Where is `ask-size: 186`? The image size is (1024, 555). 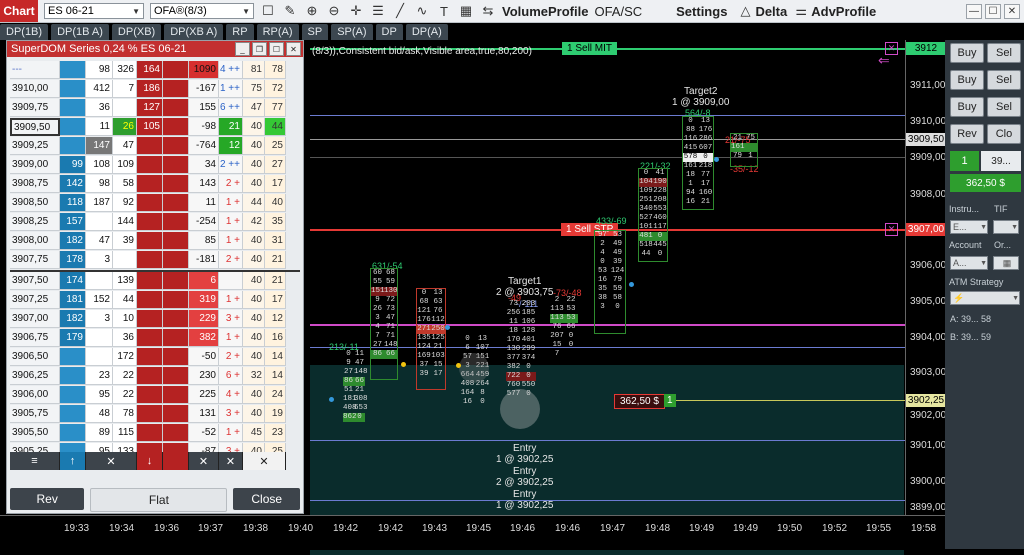
ask-size: 186 is located at coordinates (150, 89).